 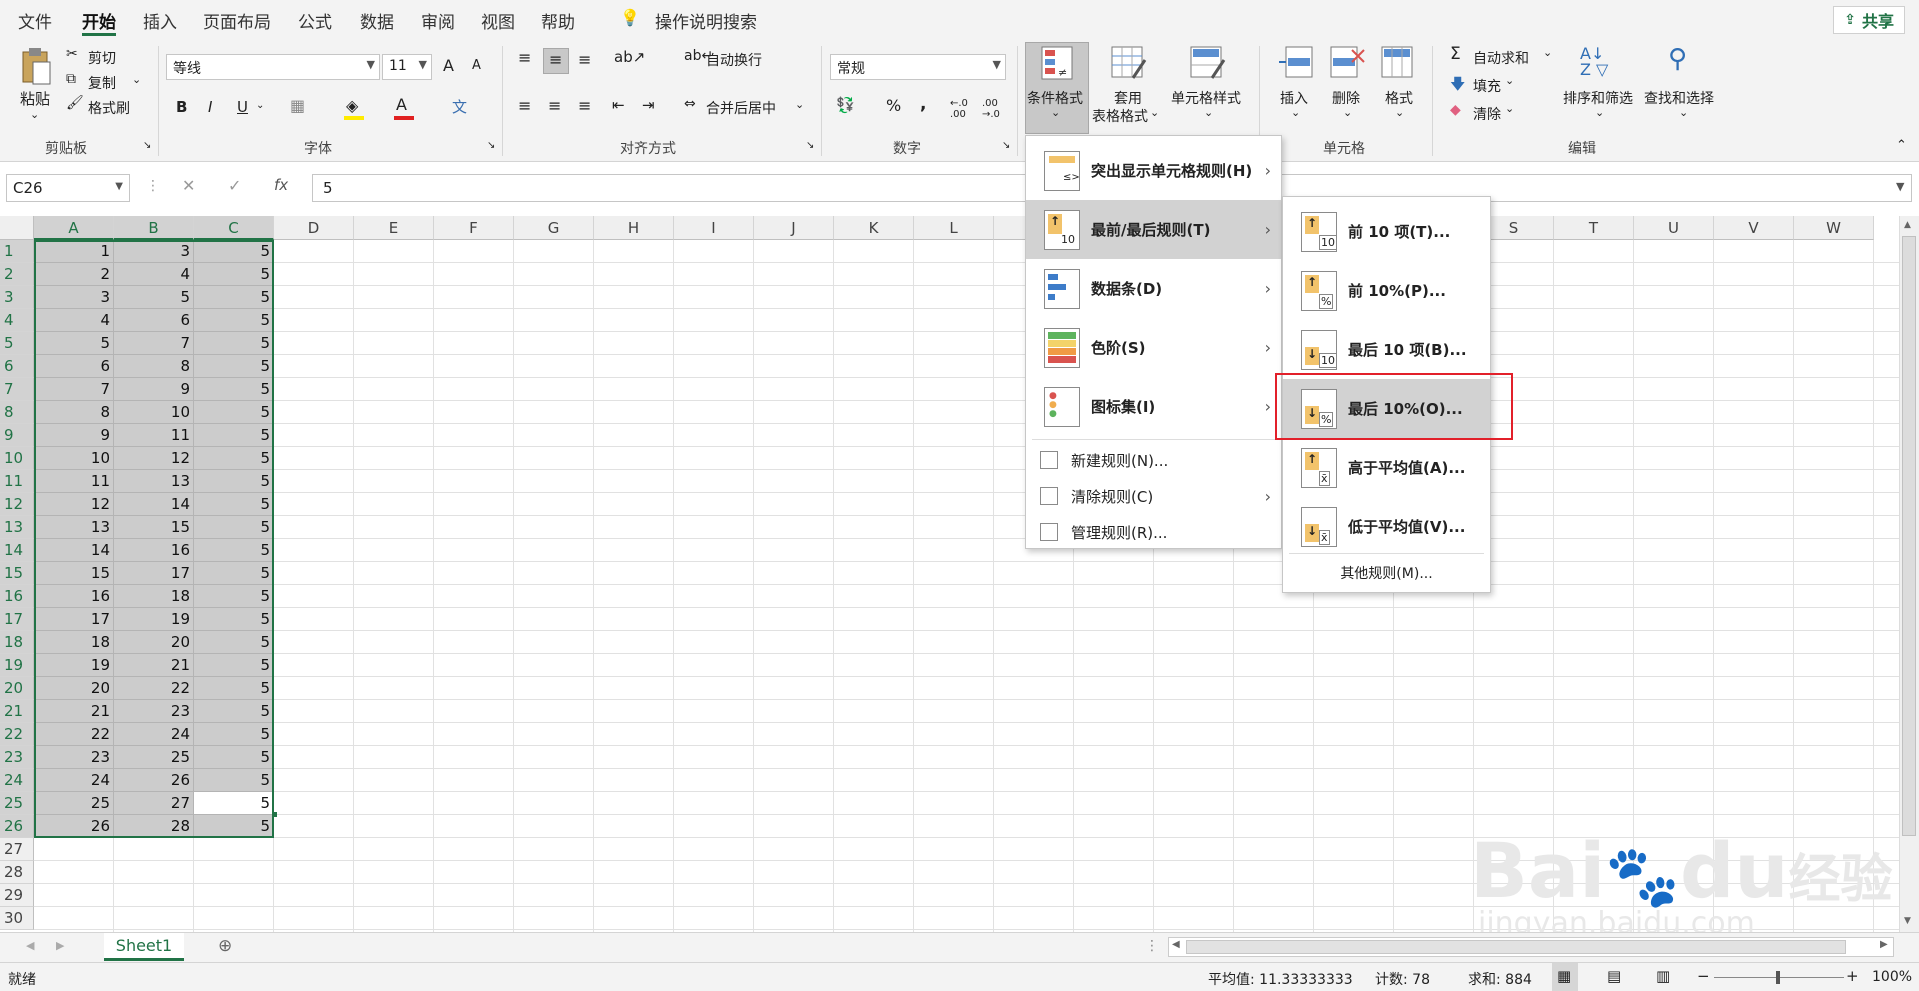 What do you see at coordinates (225, 946) in the screenshot?
I see `add-sheet-icon: ⊕` at bounding box center [225, 946].